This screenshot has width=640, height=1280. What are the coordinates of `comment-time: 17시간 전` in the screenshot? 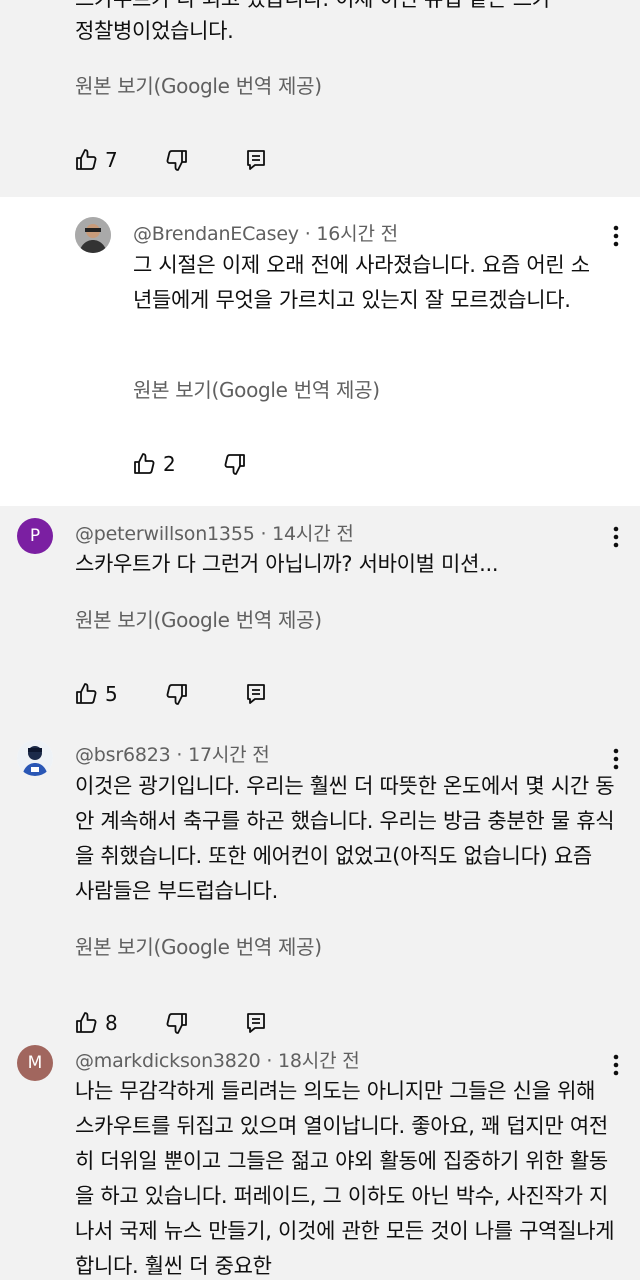 It's located at (229, 755).